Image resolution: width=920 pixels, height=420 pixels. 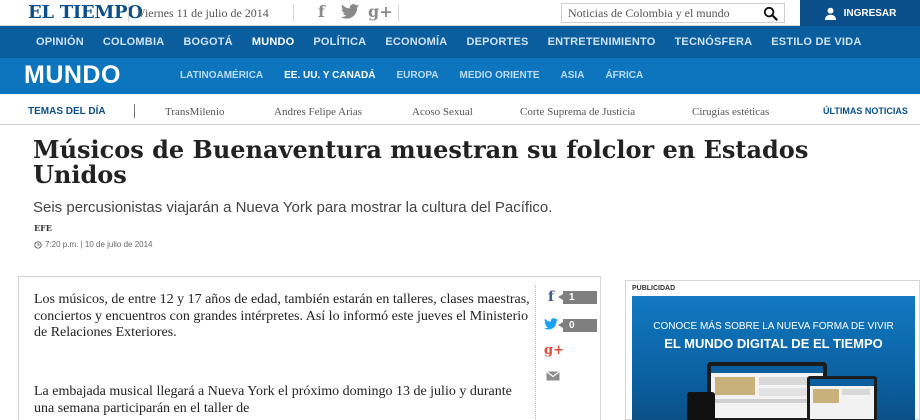 What do you see at coordinates (43, 228) in the screenshot?
I see `article-byline: EFE` at bounding box center [43, 228].